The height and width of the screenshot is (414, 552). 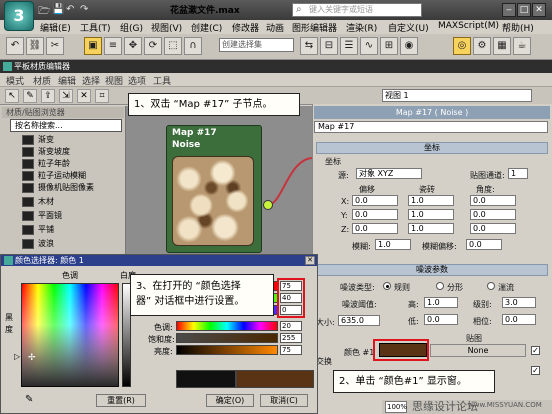 I want to click on levels-spinner: 3.0, so click(x=519, y=302).